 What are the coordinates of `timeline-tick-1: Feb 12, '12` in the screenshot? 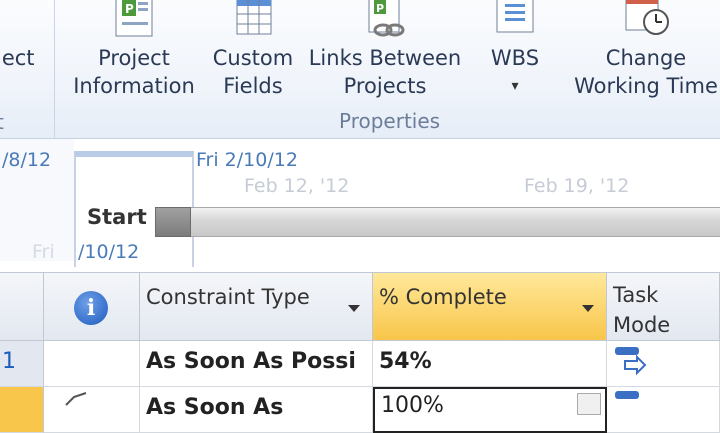 It's located at (297, 186).